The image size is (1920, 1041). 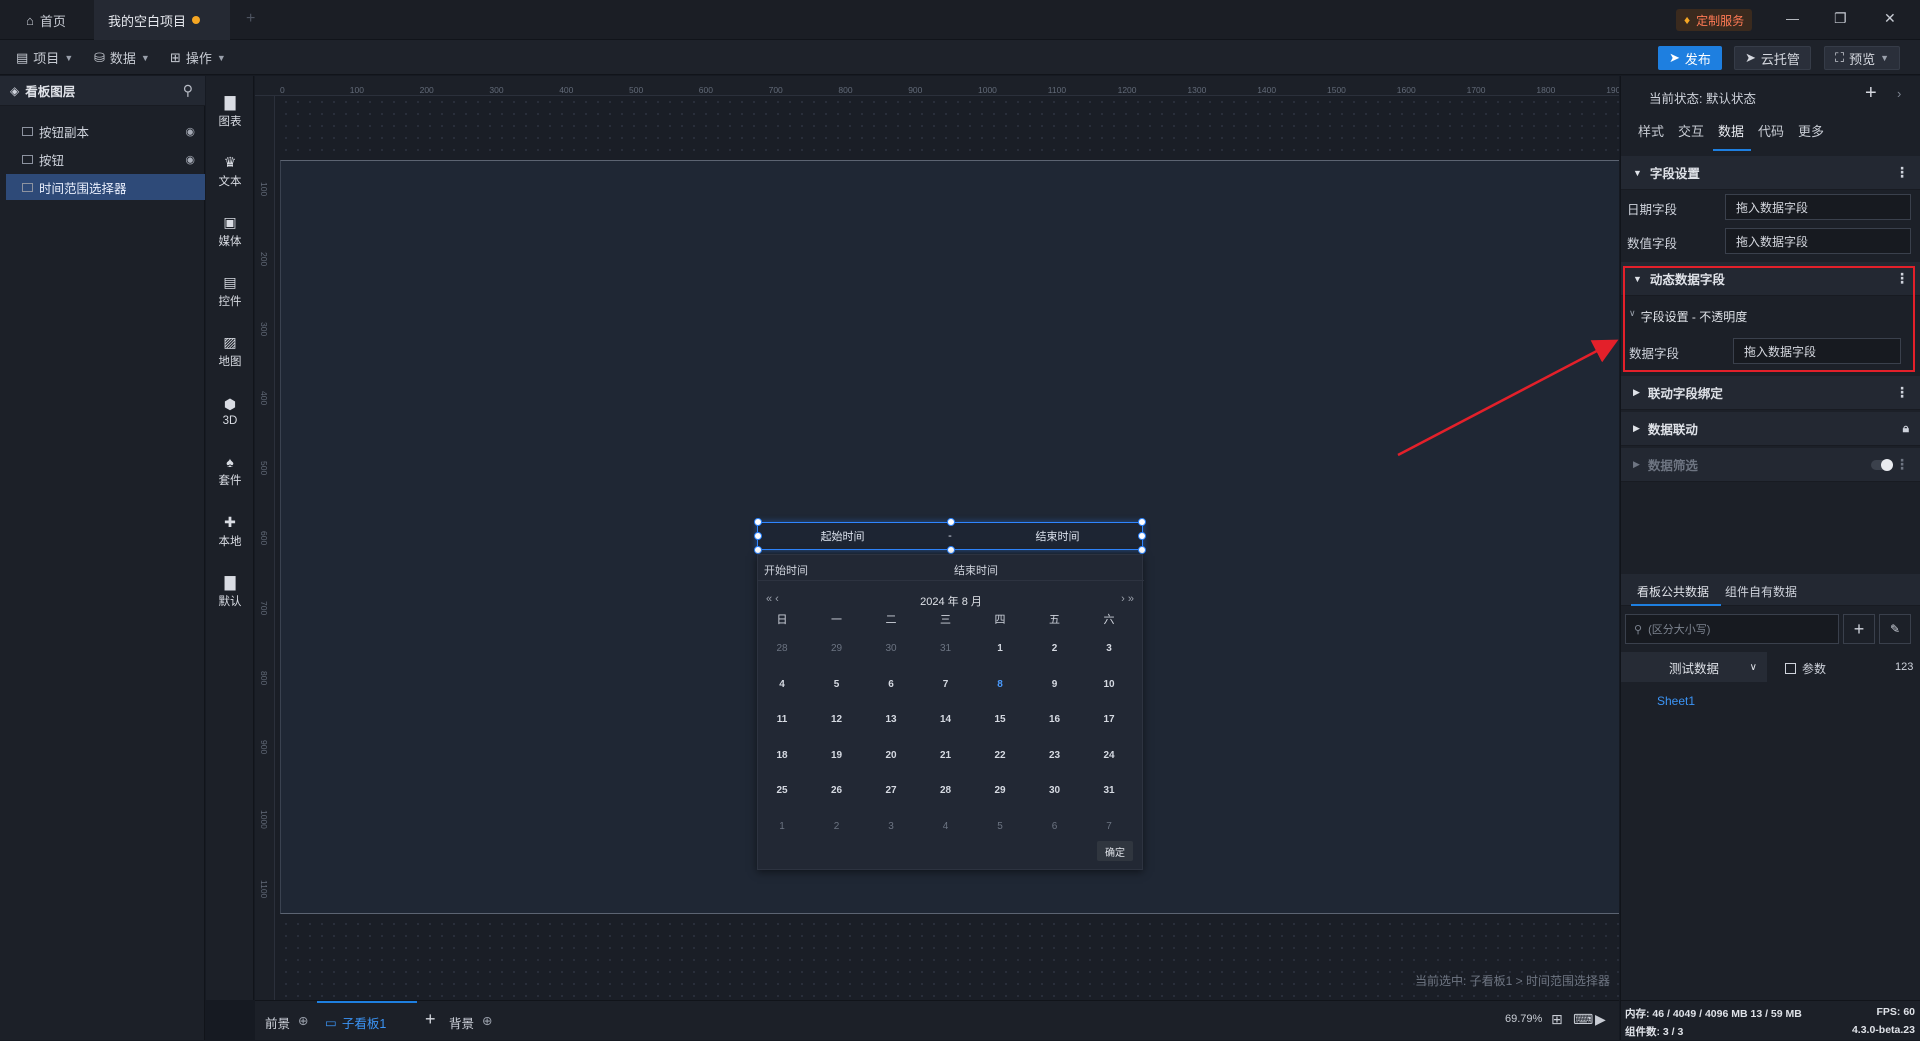 I want to click on terminal-icon: ▶, so click(x=1600, y=1019).